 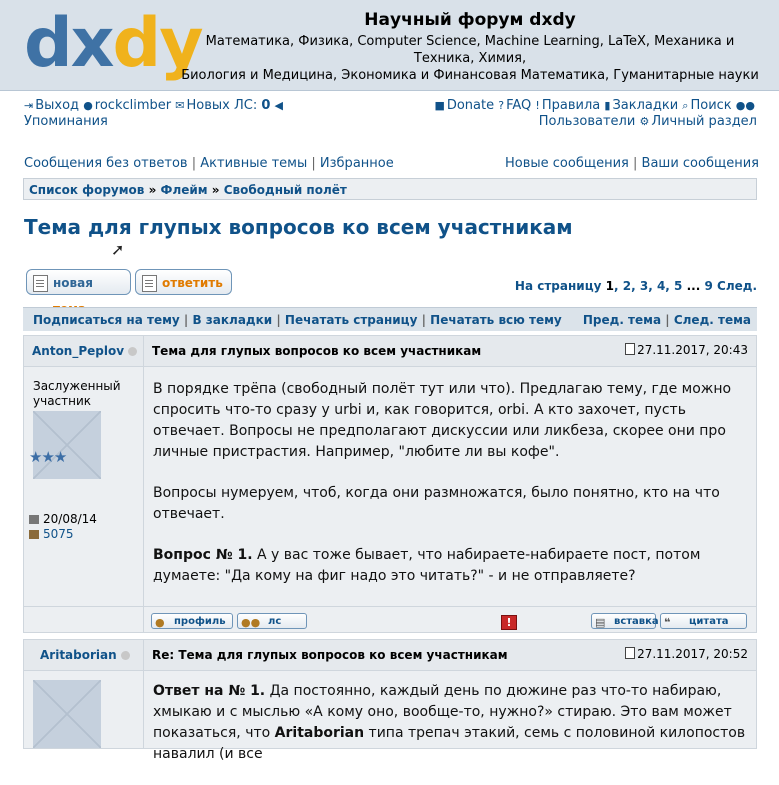 What do you see at coordinates (514, 105) in the screenshot?
I see `faq-link: ? FAQ` at bounding box center [514, 105].